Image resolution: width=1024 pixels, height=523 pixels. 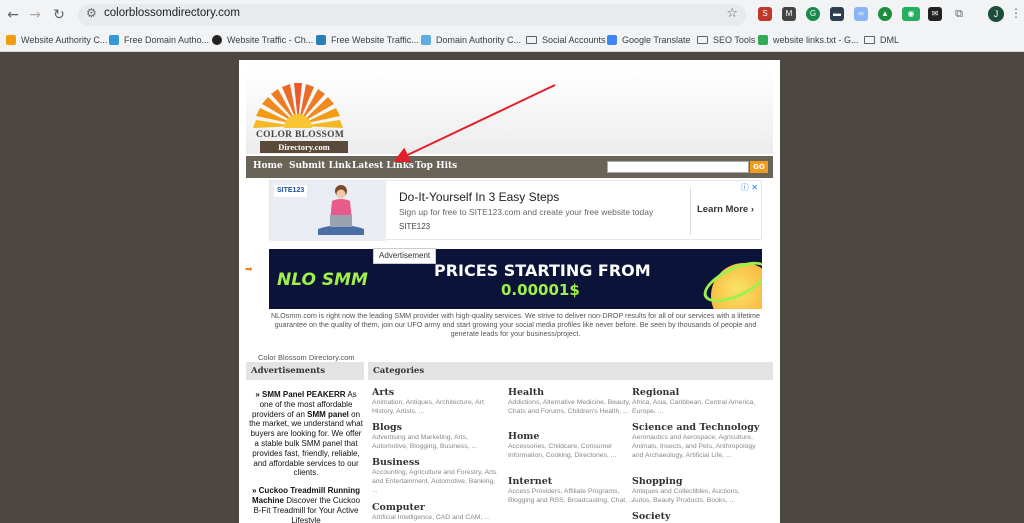 What do you see at coordinates (13, 15) in the screenshot?
I see `back-icon: ←` at bounding box center [13, 15].